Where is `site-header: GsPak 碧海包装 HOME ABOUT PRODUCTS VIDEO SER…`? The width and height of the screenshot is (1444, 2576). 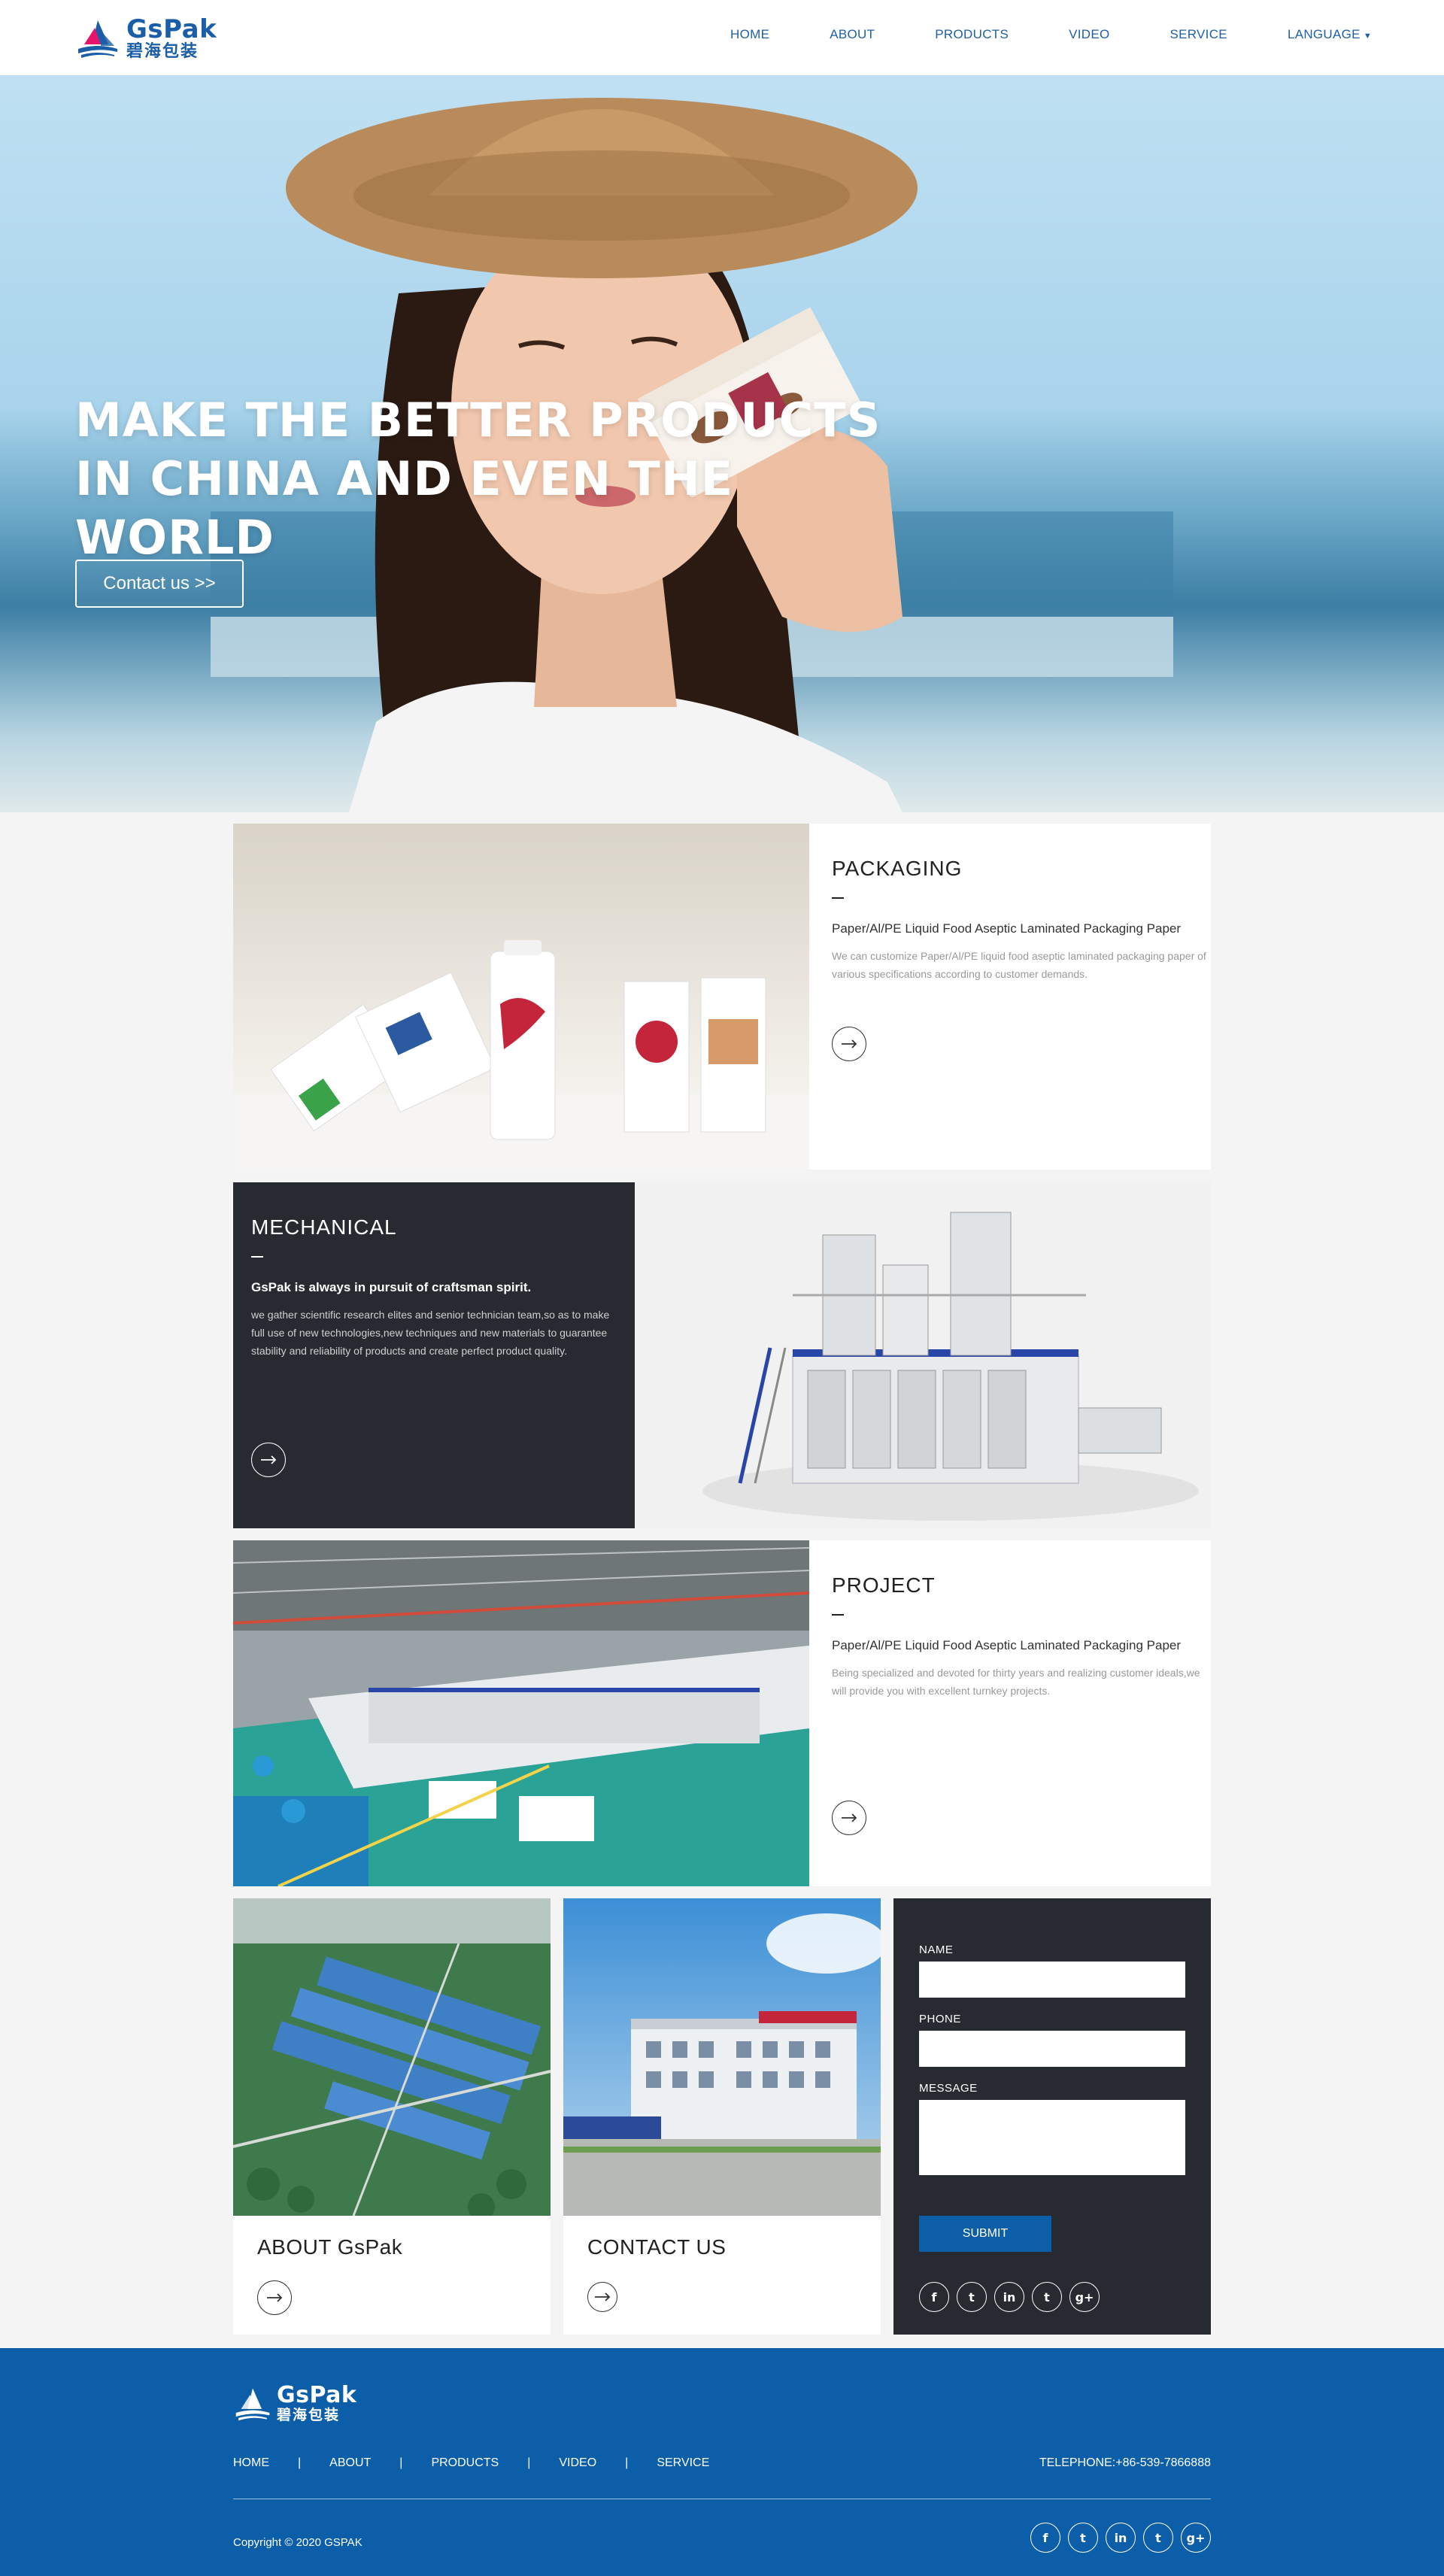 site-header: GsPak 碧海包装 HOME ABOUT PRODUCTS VIDEO SER… is located at coordinates (722, 37).